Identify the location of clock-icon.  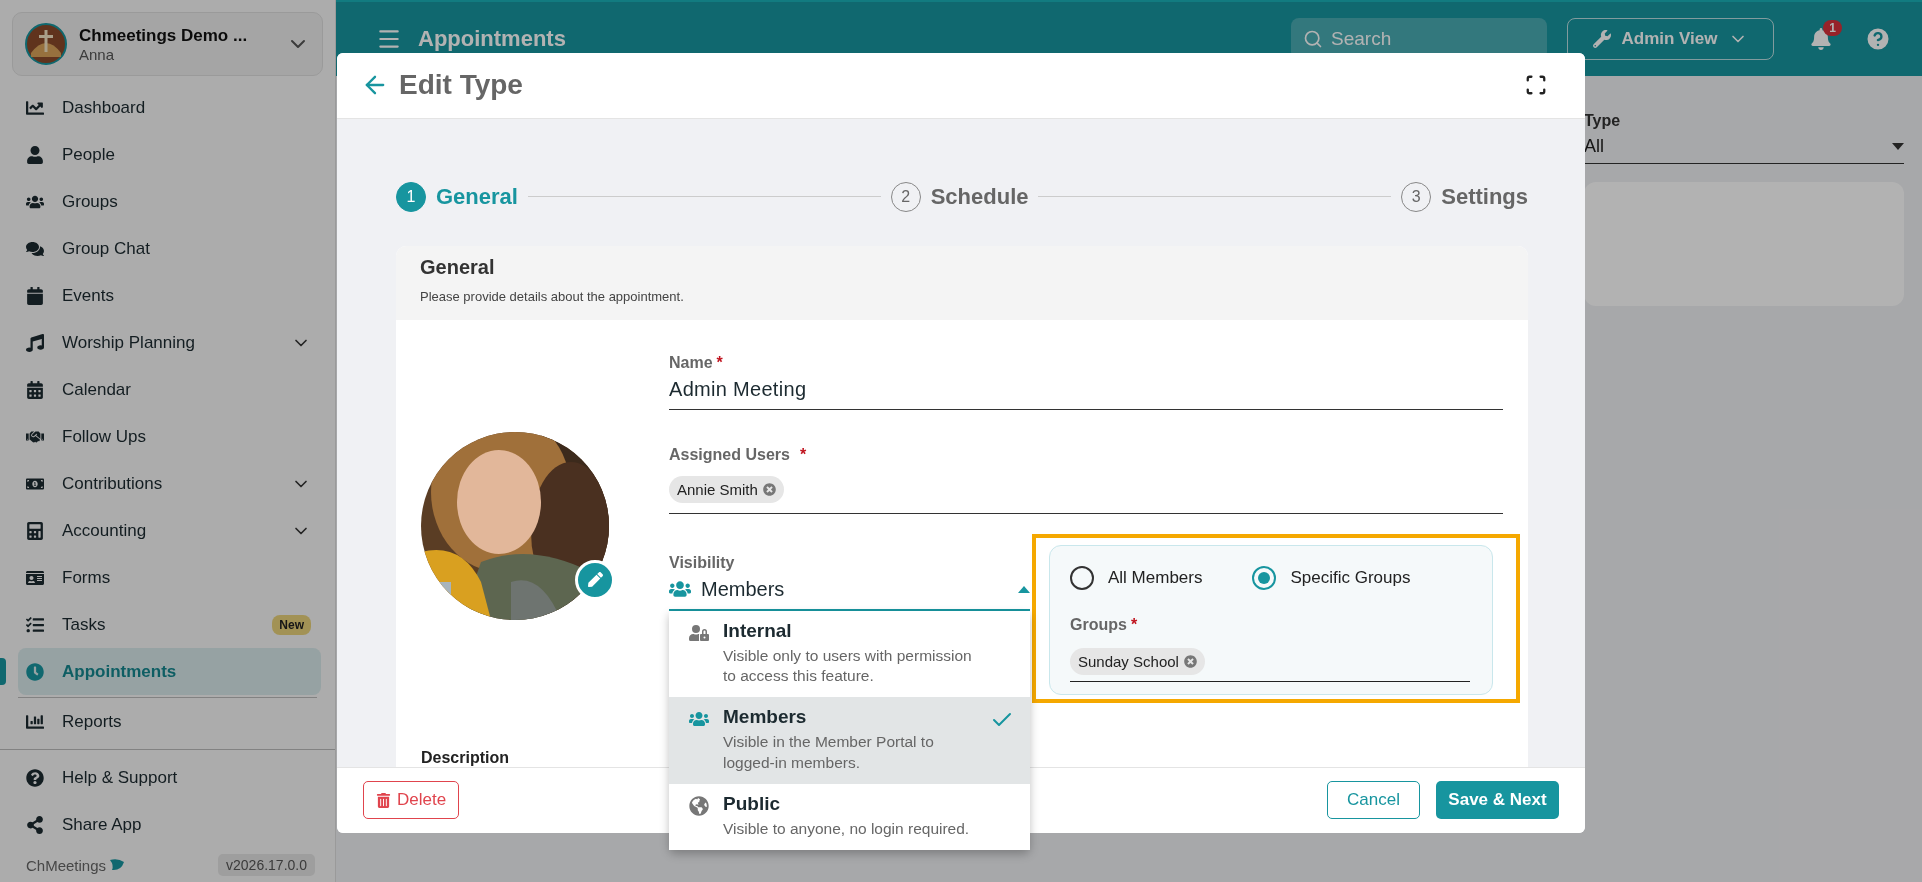
(35, 671).